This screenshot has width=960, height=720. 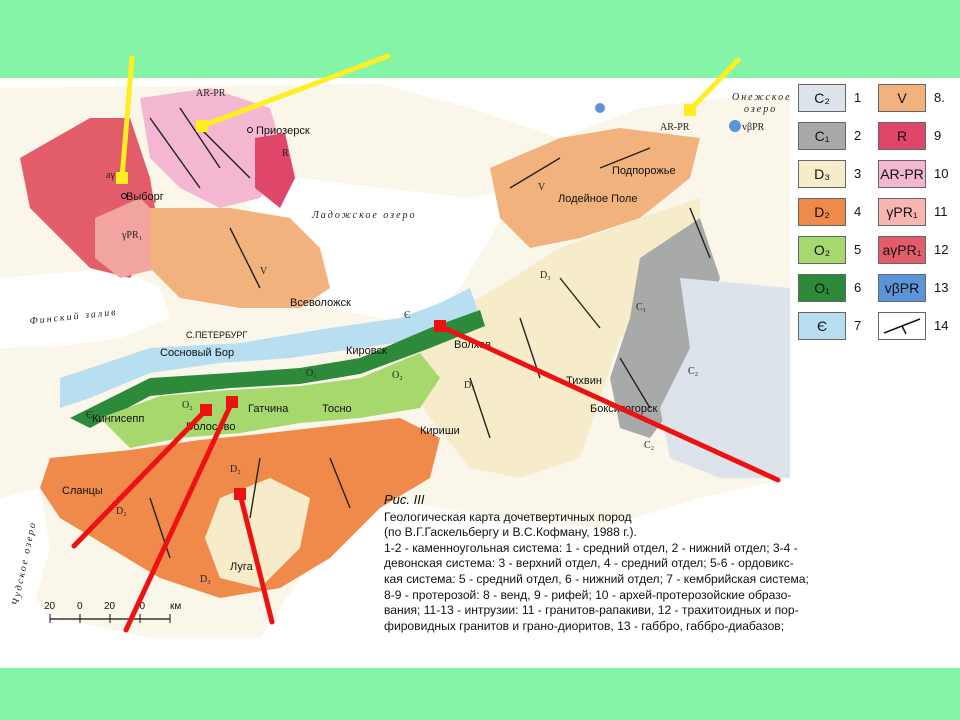 What do you see at coordinates (118, 419) in the screenshot?
I see `place-kingisepp: Кингисепп` at bounding box center [118, 419].